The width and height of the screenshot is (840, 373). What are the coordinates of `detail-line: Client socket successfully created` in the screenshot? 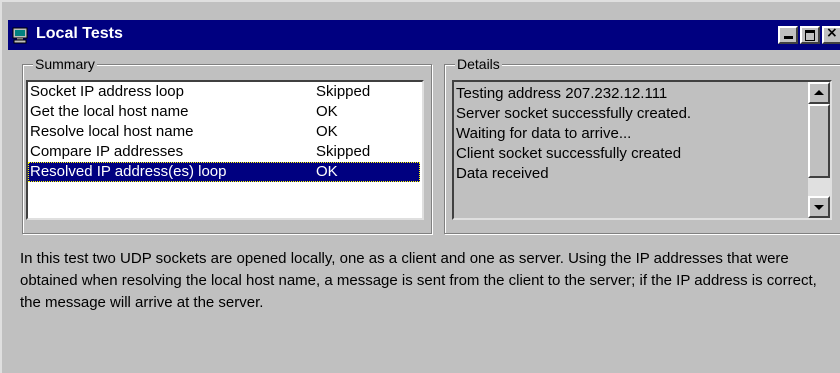 It's located at (569, 153).